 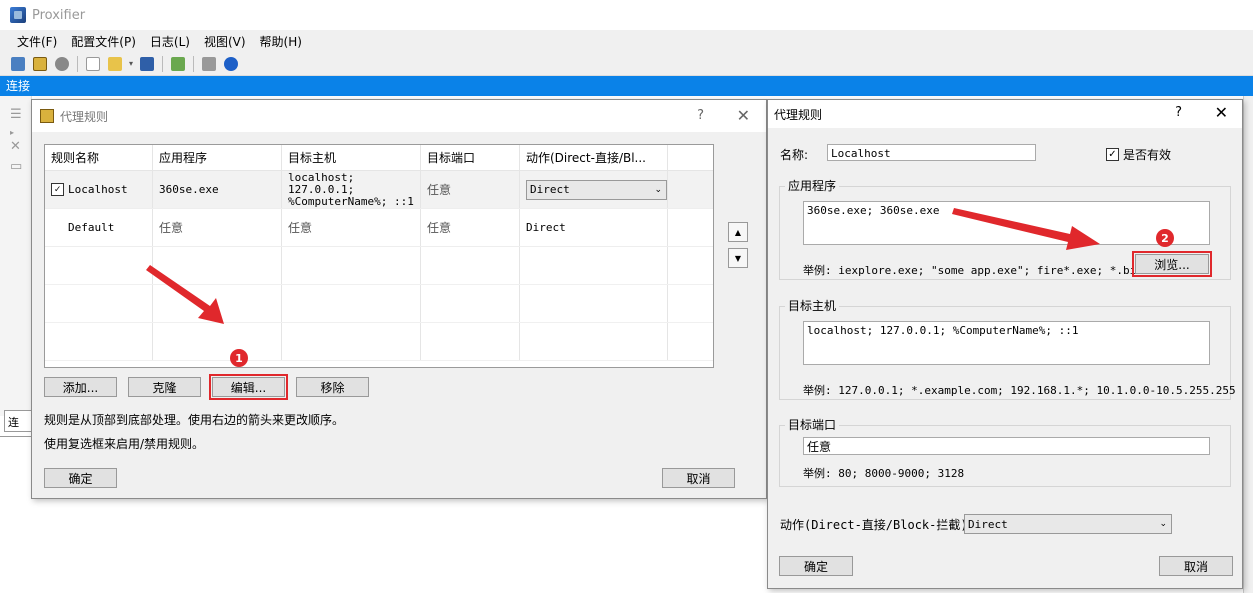 I want to click on new-profile-icon, so click(x=93, y=64).